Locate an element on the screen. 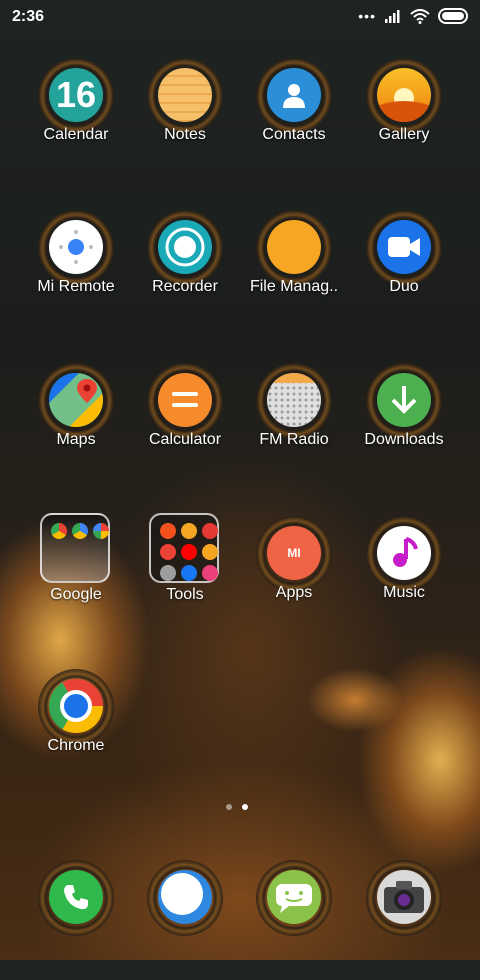 This screenshot has height=980, width=480. dock-phone is located at coordinates (76, 920).